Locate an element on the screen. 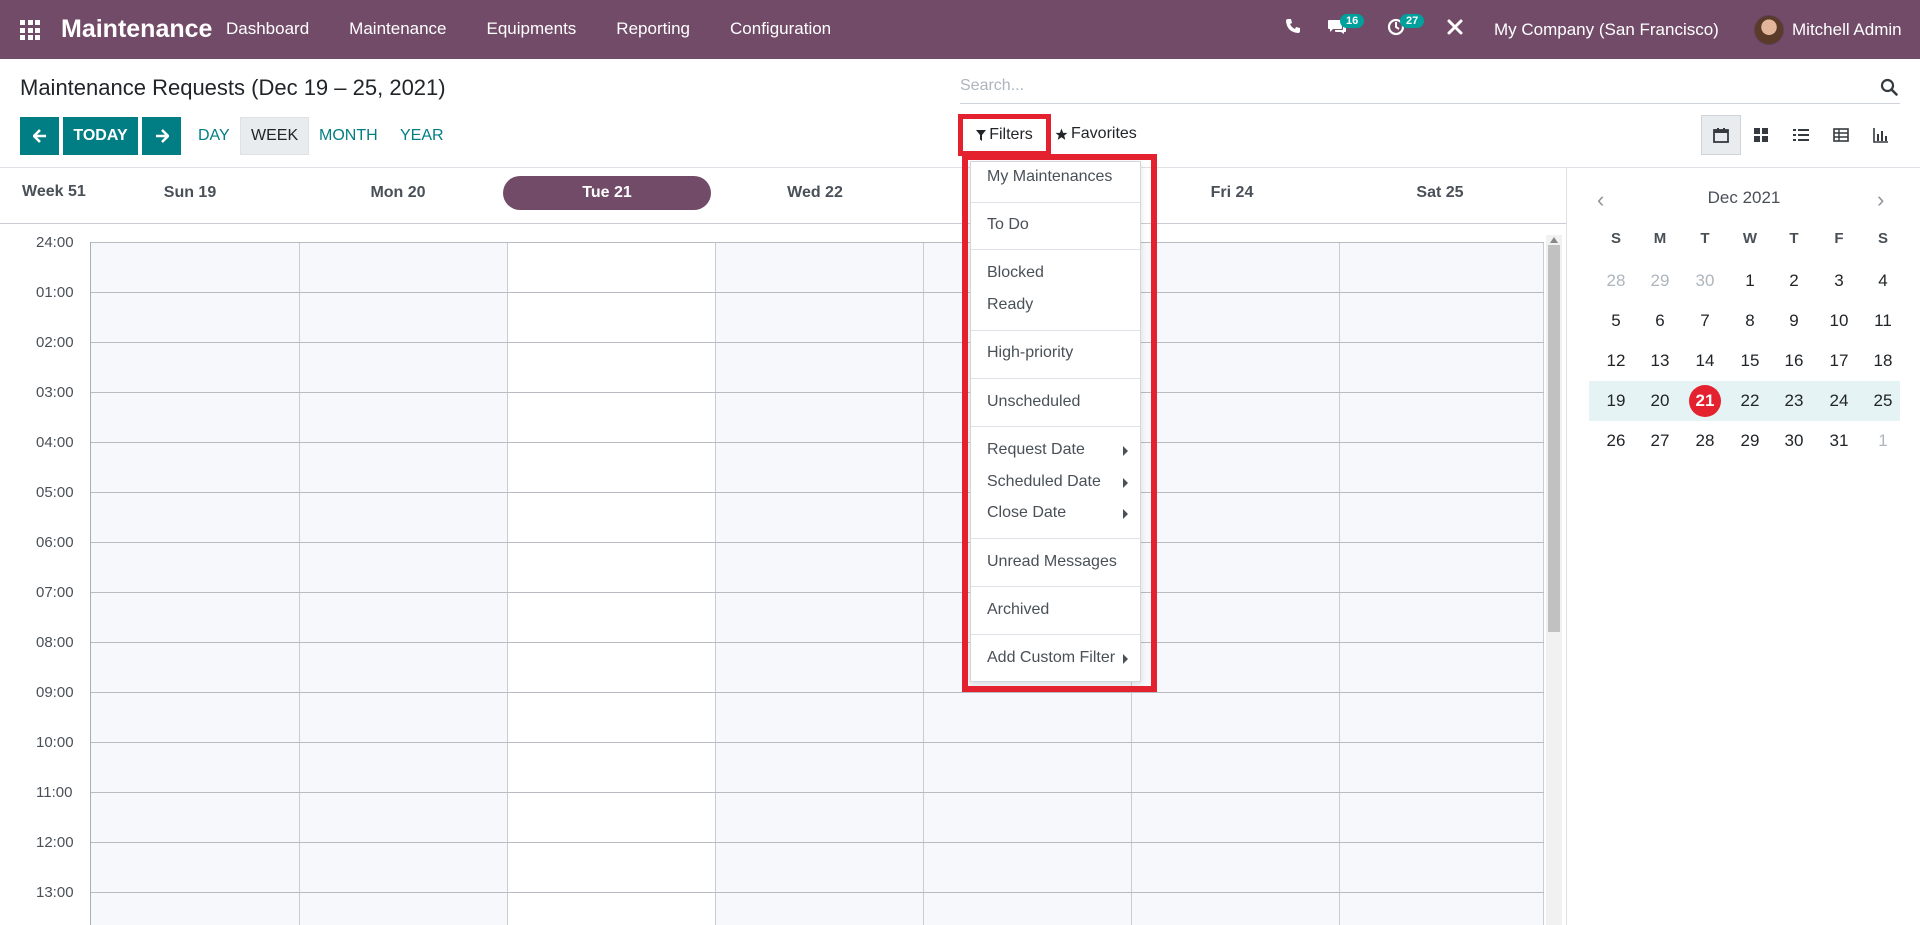  filters-button: Filters is located at coordinates (1004, 135).